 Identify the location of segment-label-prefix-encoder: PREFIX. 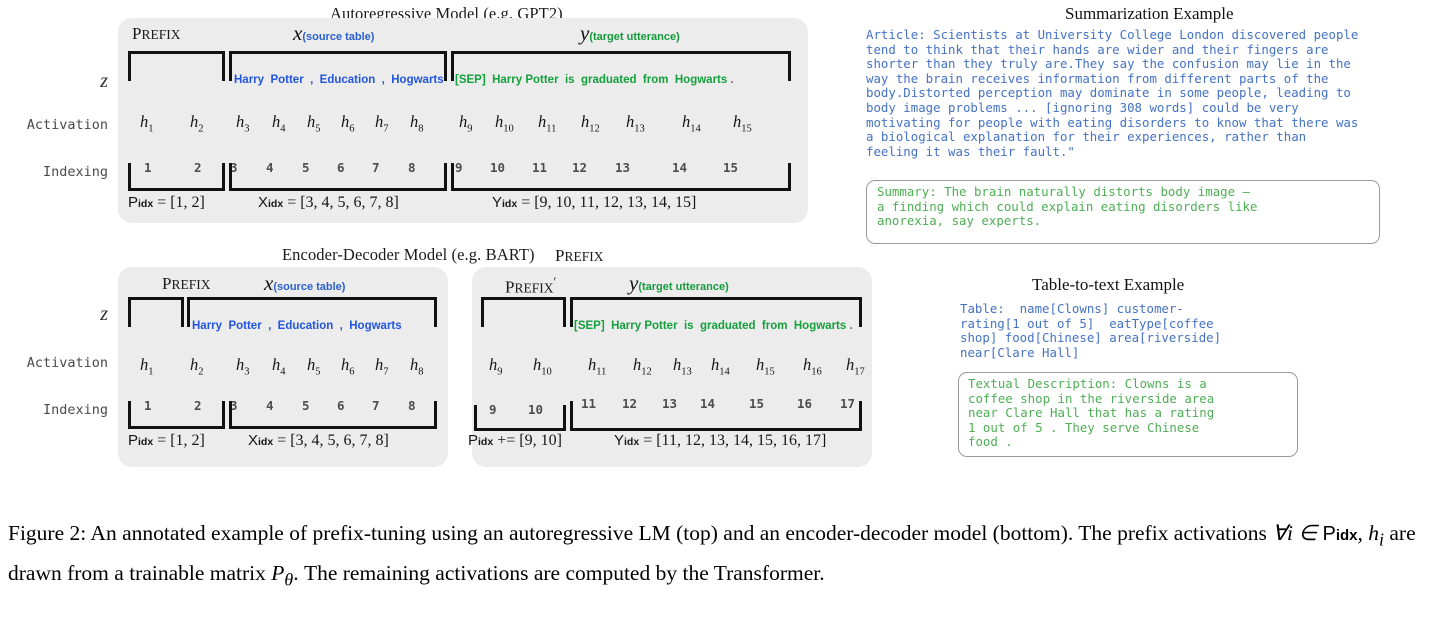
(186, 284).